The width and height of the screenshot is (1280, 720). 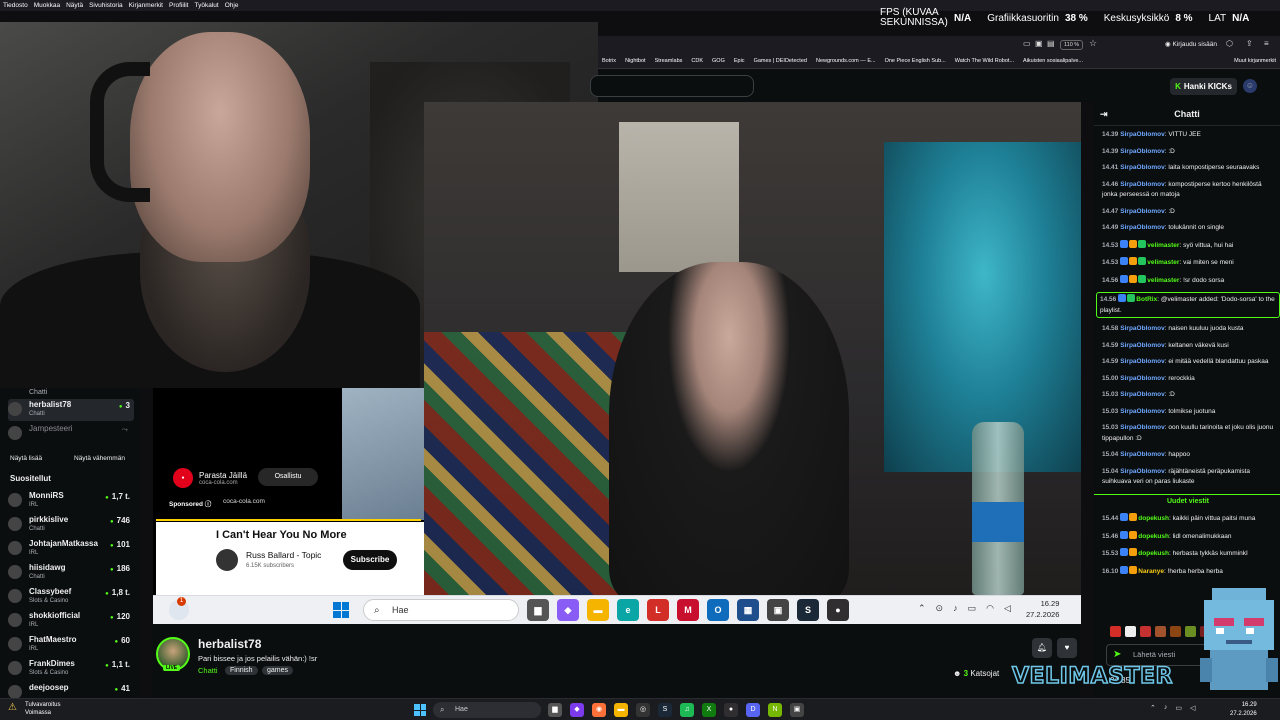 What do you see at coordinates (1117, 655) in the screenshot?
I see `emote-picker-icon: ➤` at bounding box center [1117, 655].